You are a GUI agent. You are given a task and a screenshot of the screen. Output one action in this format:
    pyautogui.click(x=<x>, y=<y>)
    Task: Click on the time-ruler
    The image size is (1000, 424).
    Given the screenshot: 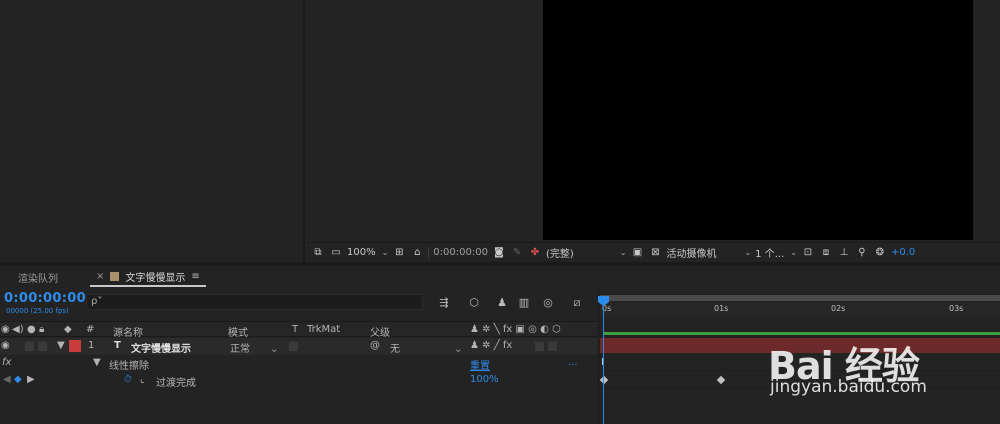 What is the action you would take?
    pyautogui.click(x=800, y=310)
    